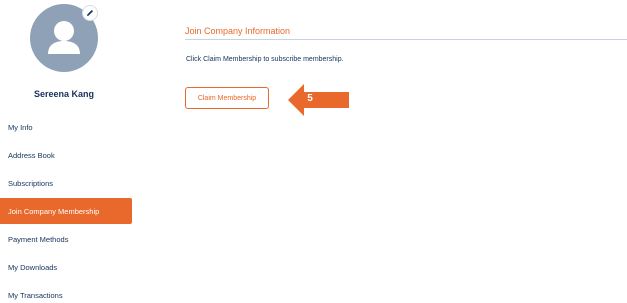  What do you see at coordinates (66, 183) in the screenshot?
I see `sidebar-item-subscriptions: Subscriptions` at bounding box center [66, 183].